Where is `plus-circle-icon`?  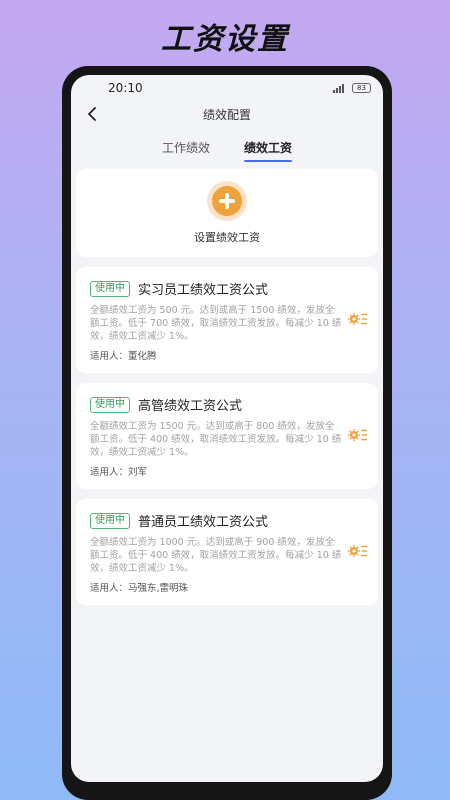
plus-circle-icon is located at coordinates (227, 201).